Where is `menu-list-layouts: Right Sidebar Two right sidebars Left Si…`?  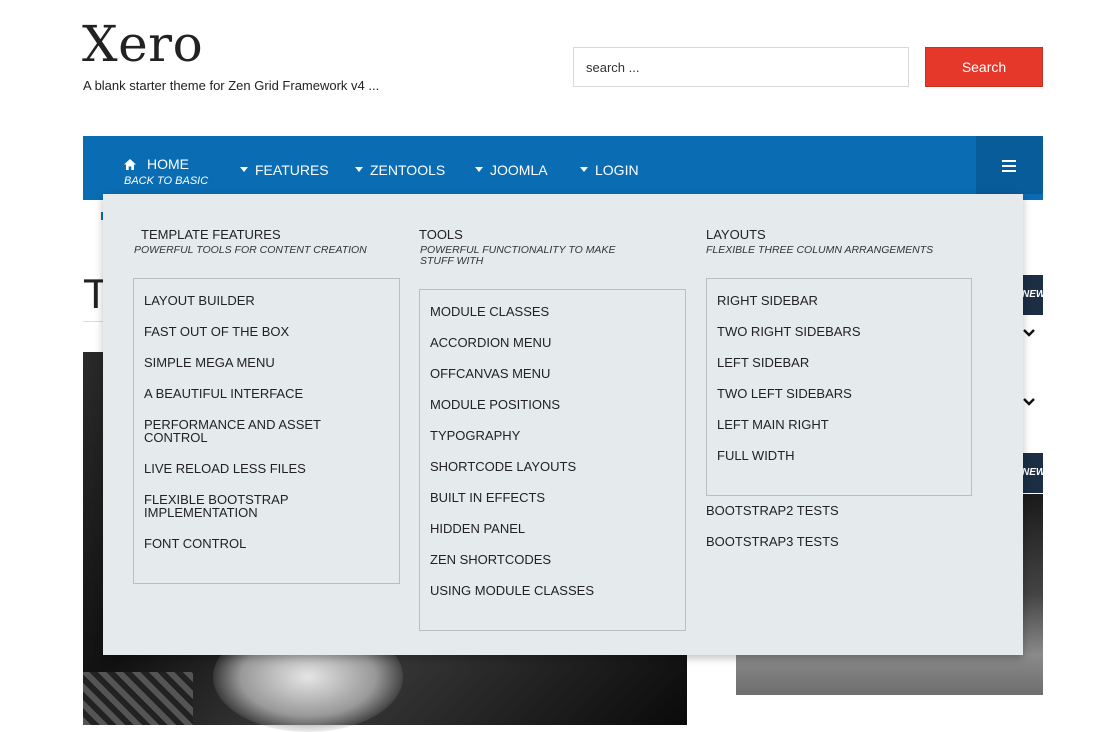 menu-list-layouts: Right Sidebar Two right sidebars Left Si… is located at coordinates (839, 387).